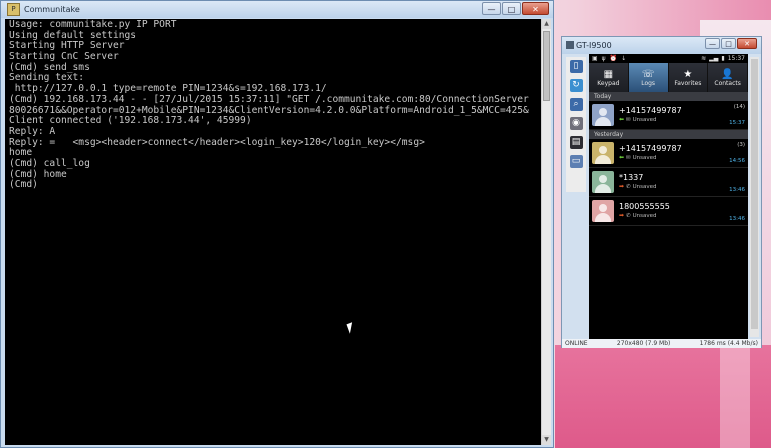  I want to click on phone-time: 15:37, so click(736, 58).